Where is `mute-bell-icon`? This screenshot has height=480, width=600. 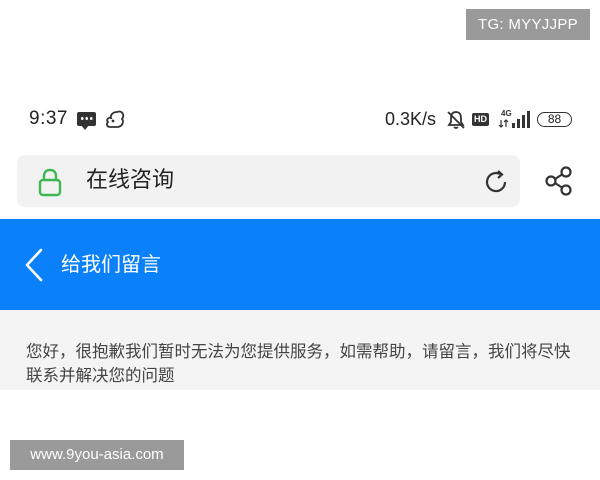
mute-bell-icon is located at coordinates (456, 120).